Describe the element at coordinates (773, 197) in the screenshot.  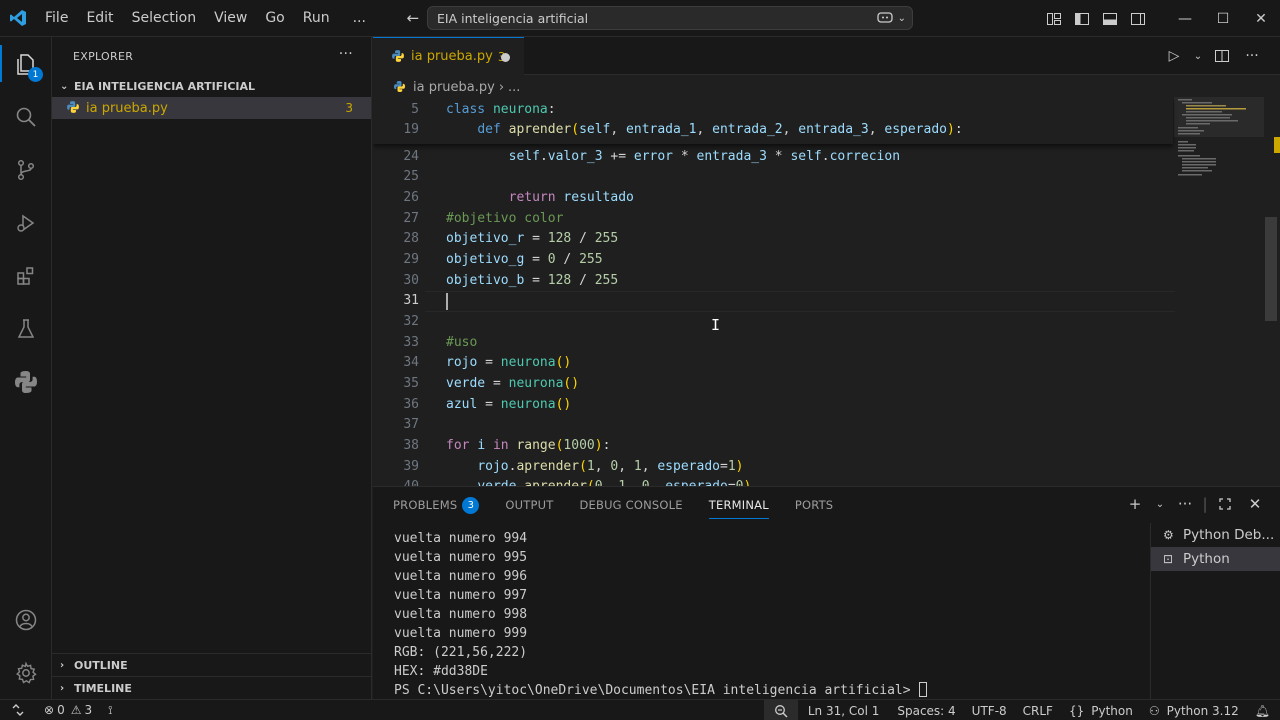
I see `code-line: 26 return resultado` at that location.